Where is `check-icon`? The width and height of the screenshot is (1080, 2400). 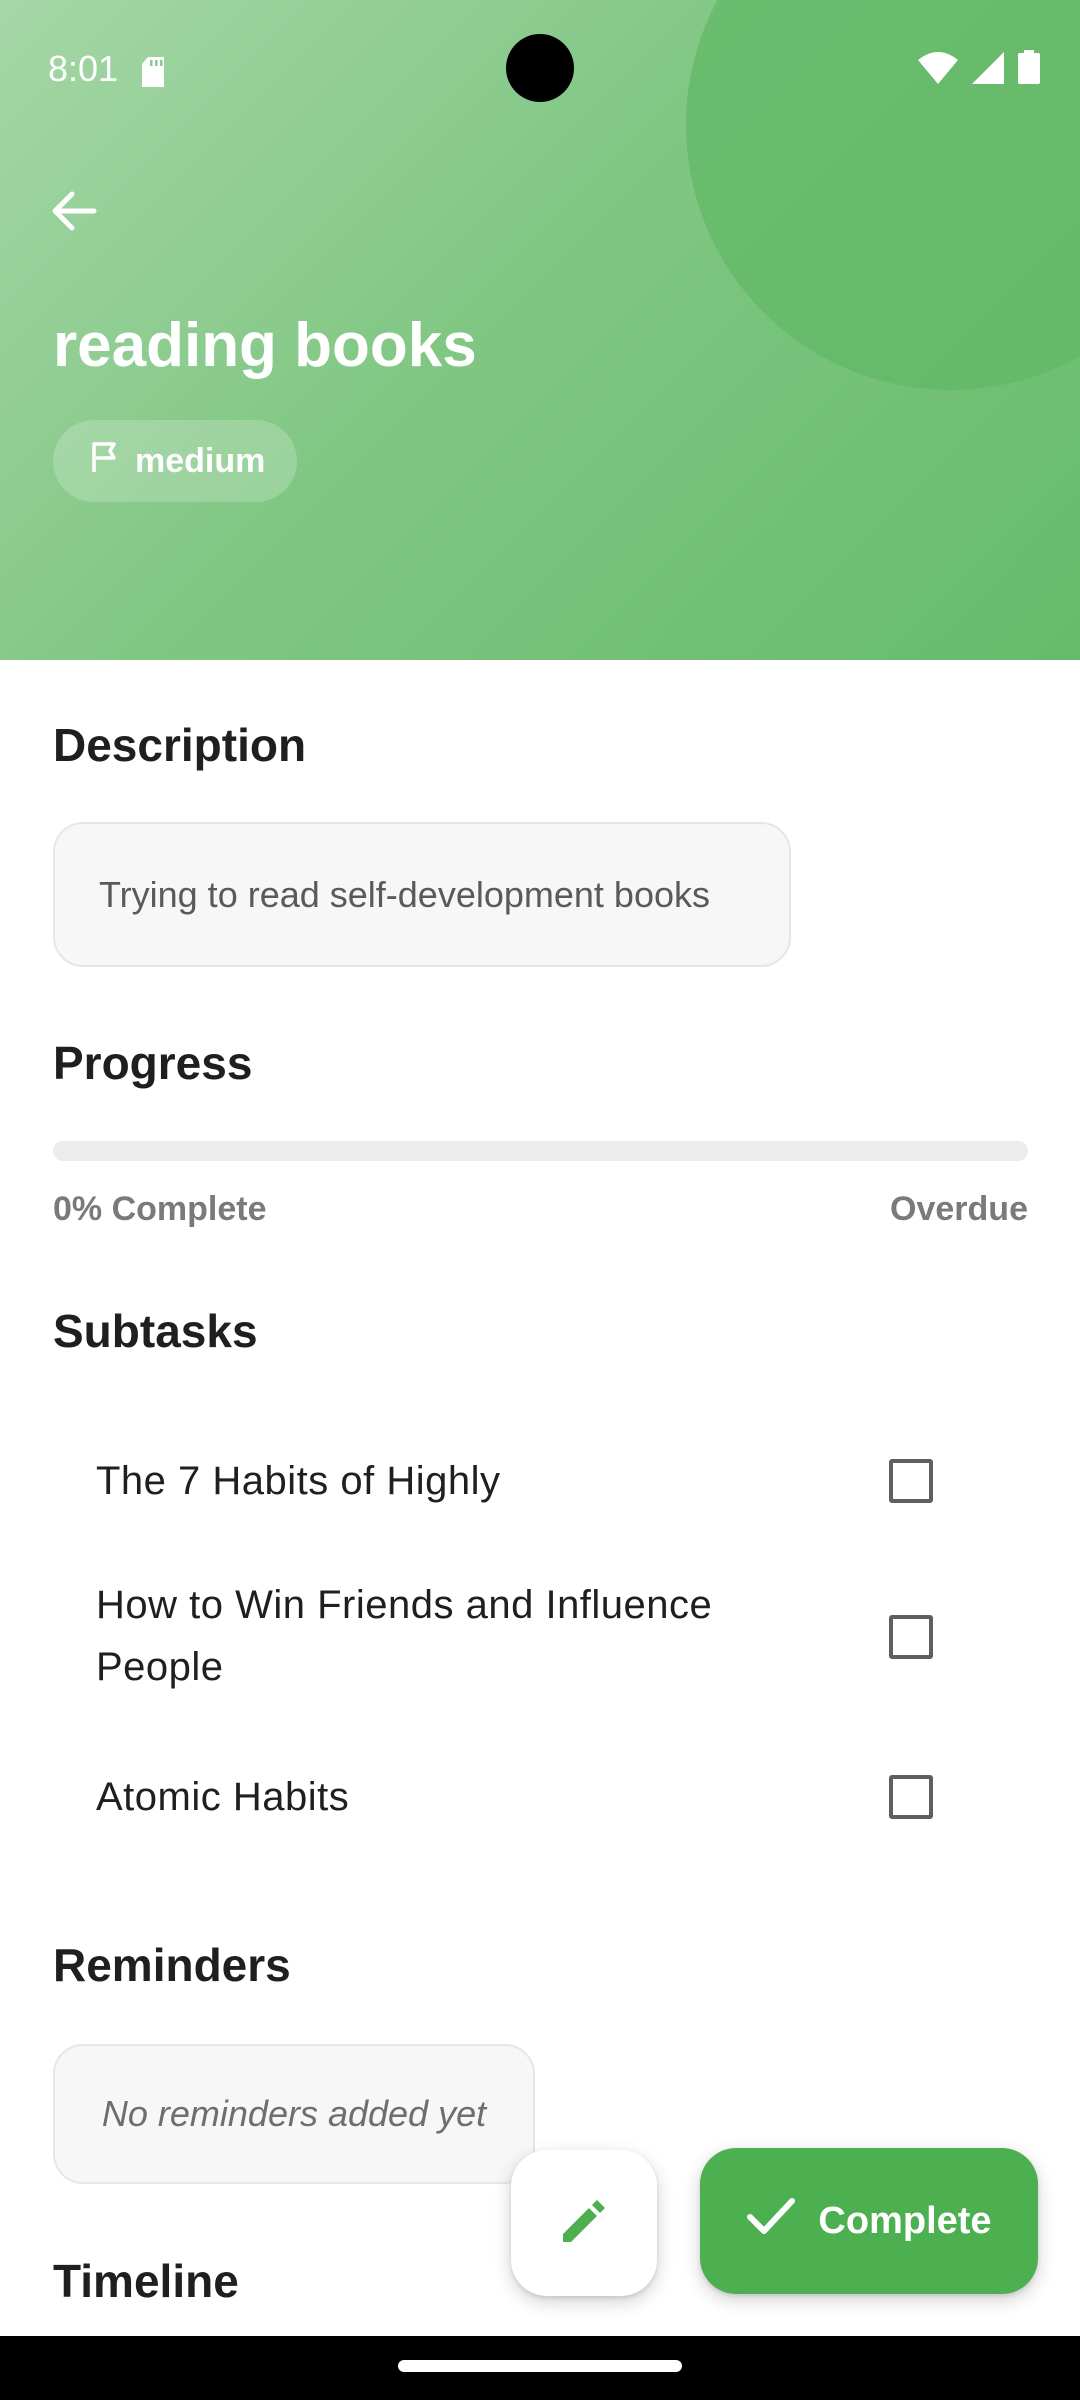
check-icon is located at coordinates (771, 2221).